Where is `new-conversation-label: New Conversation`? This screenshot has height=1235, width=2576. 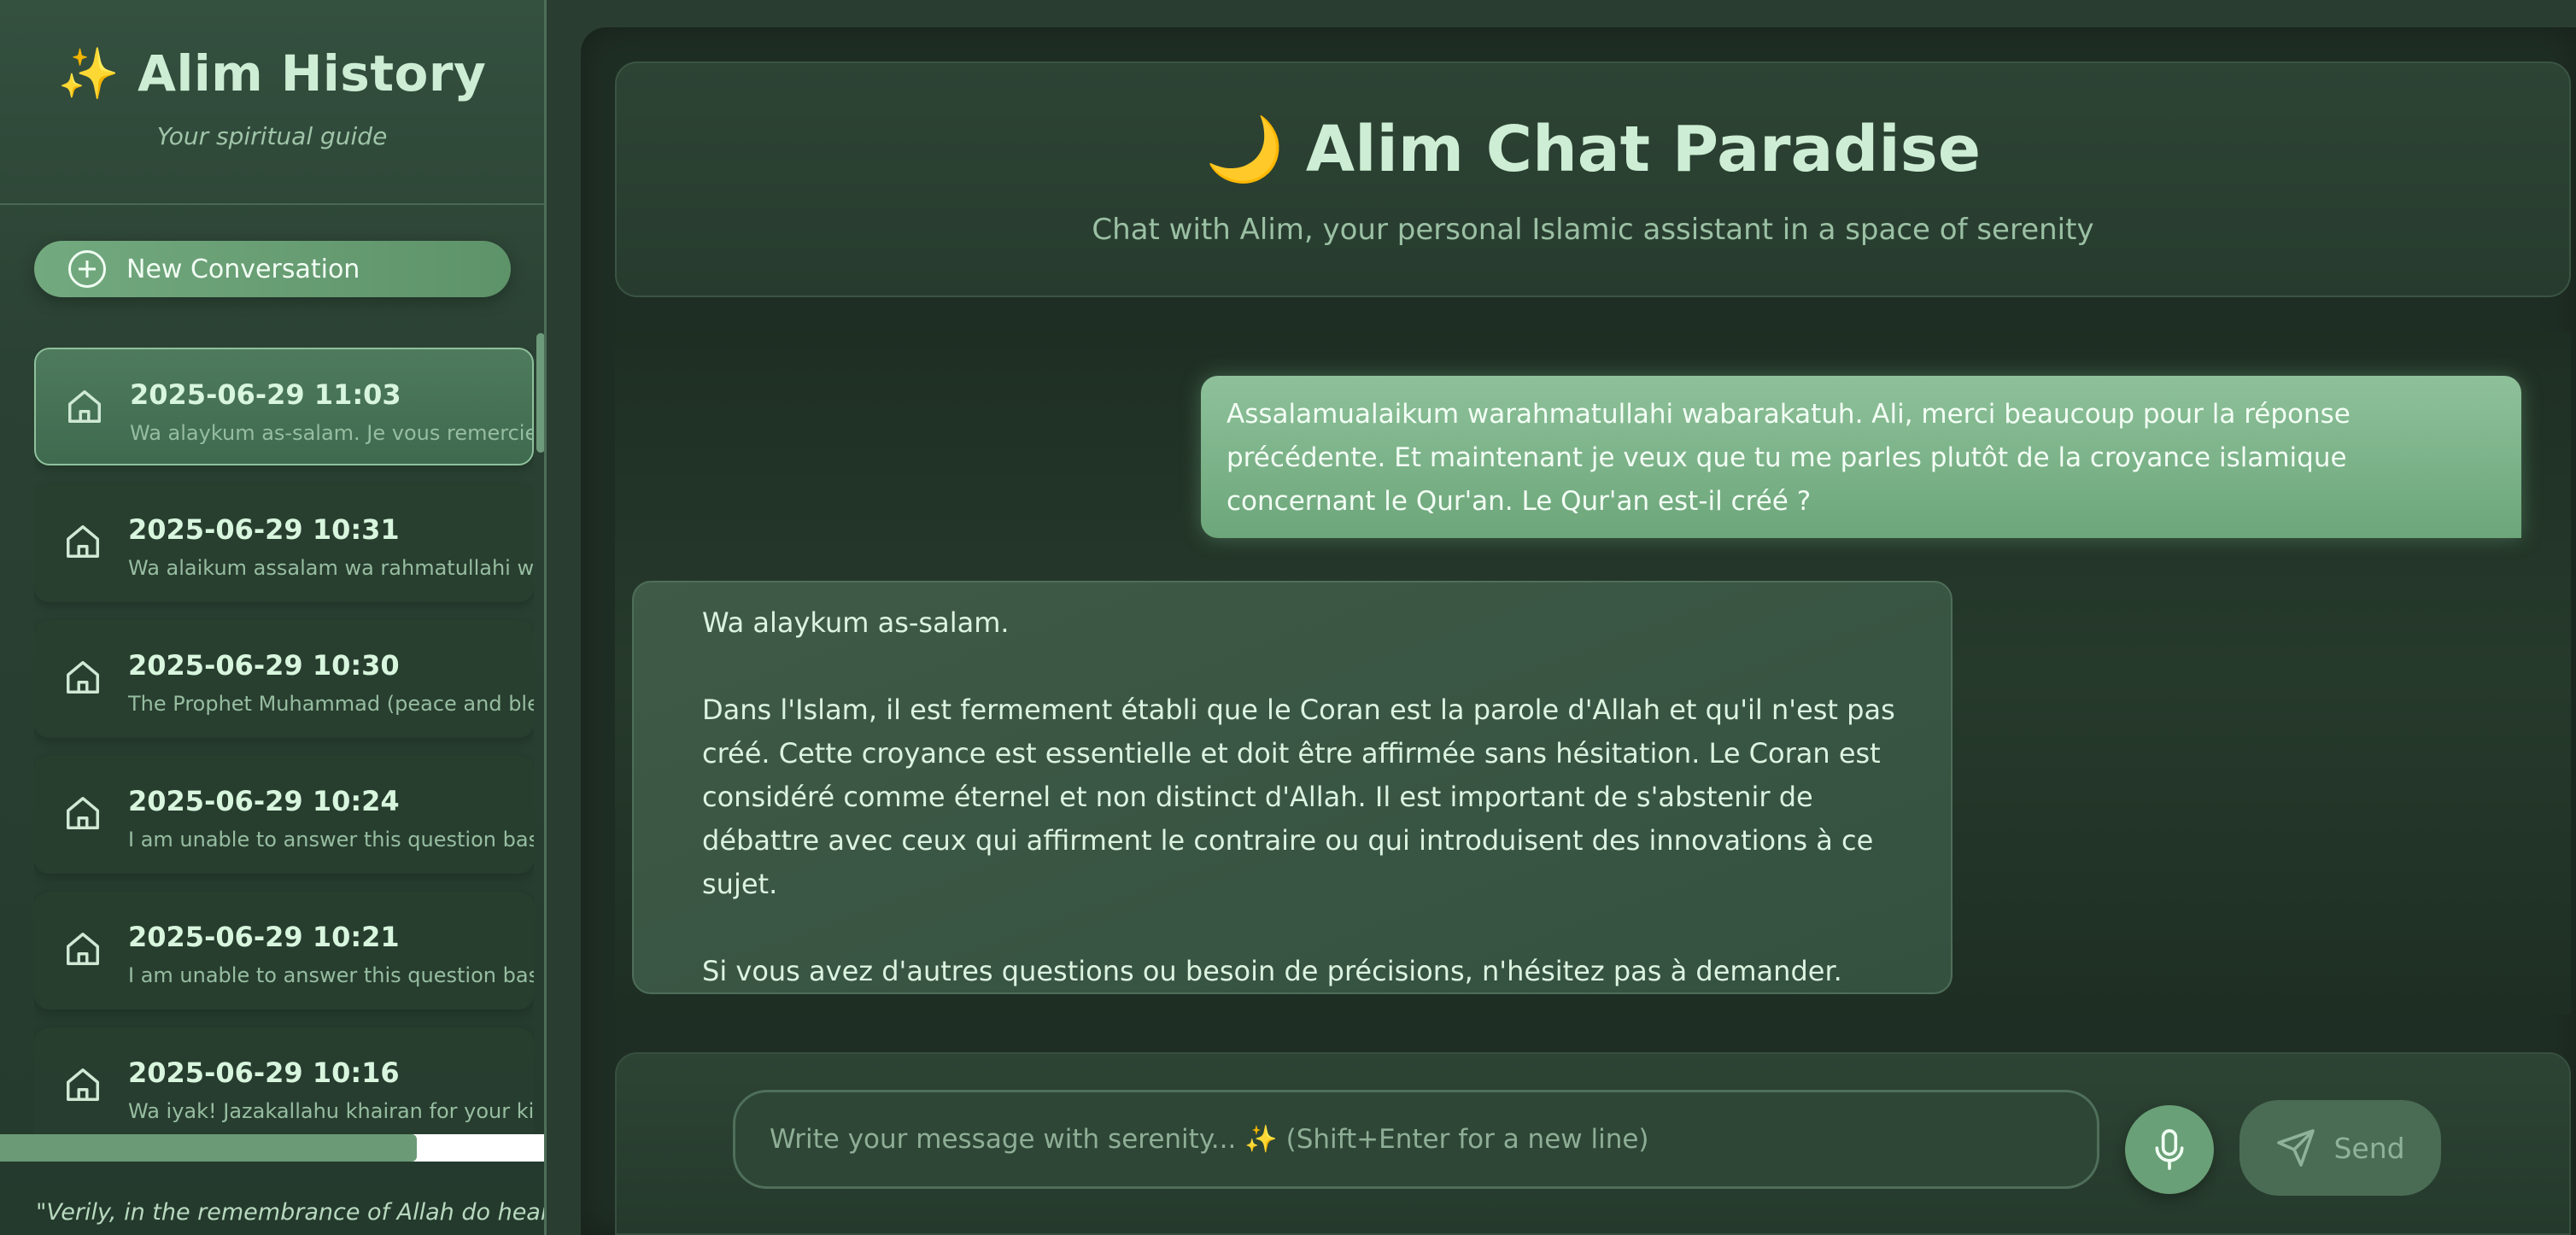
new-conversation-label: New Conversation is located at coordinates (243, 269).